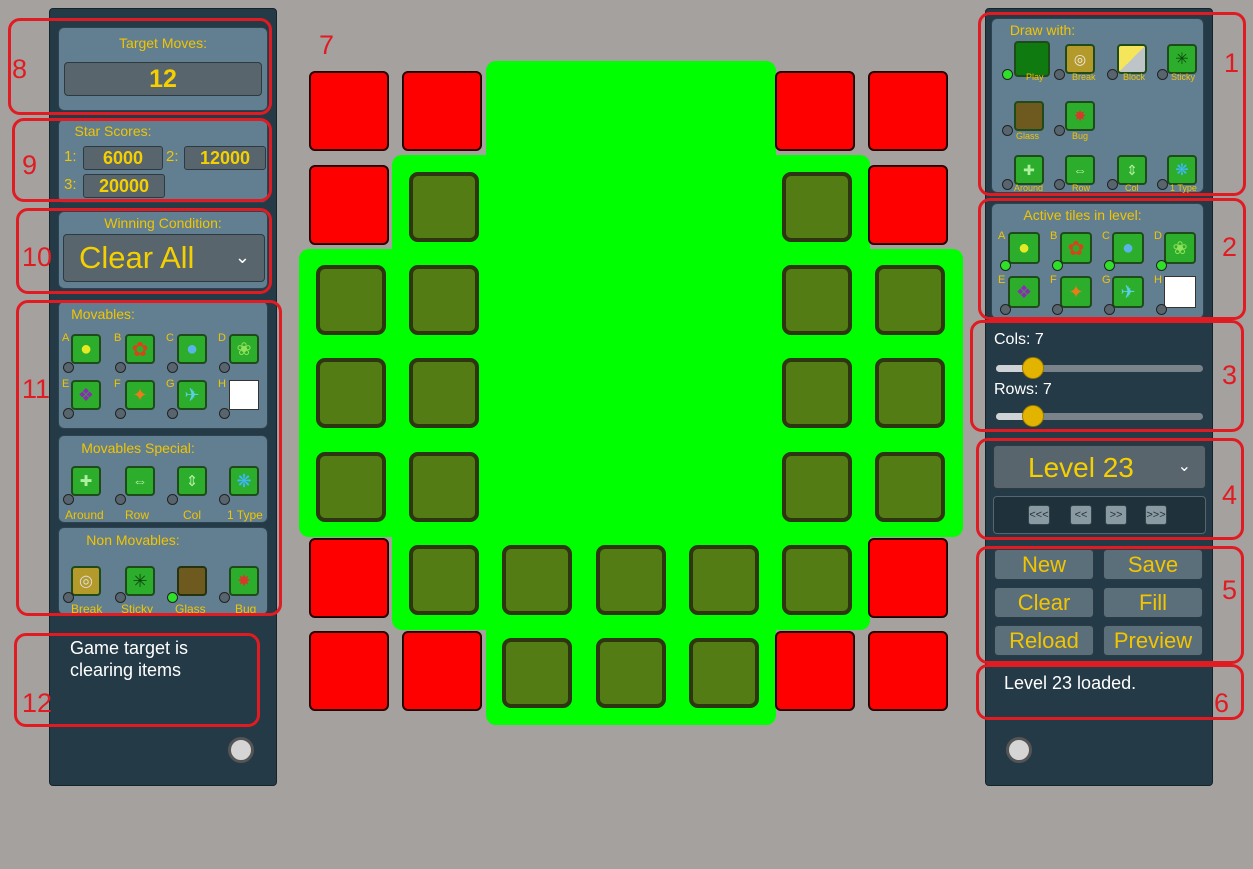 The image size is (1253, 869). Describe the element at coordinates (351, 393) in the screenshot. I see `board-cell-r3c0` at that location.